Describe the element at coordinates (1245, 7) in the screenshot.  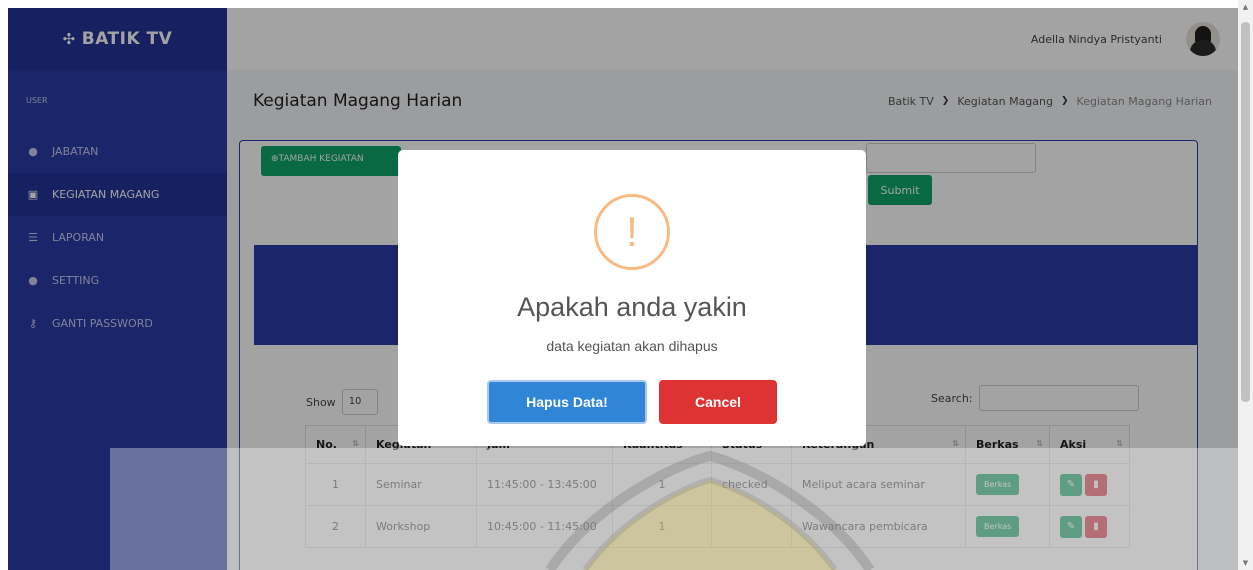
I see `scroll-up-icon: ▲` at that location.